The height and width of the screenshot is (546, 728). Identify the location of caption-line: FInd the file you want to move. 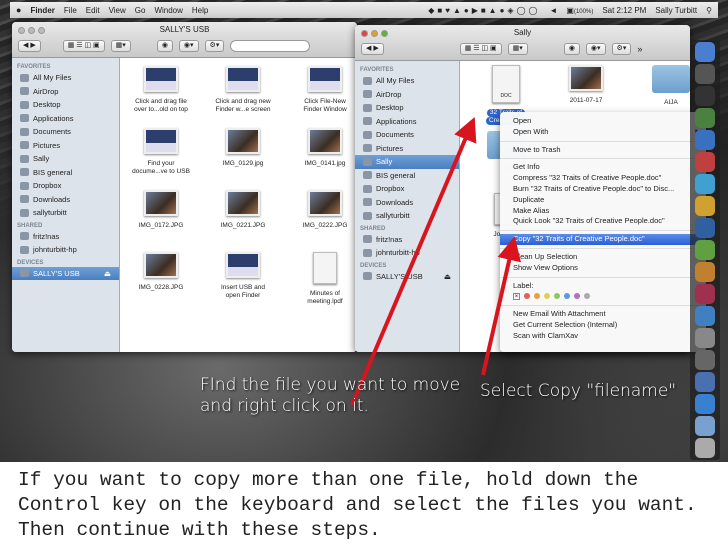
(330, 385).